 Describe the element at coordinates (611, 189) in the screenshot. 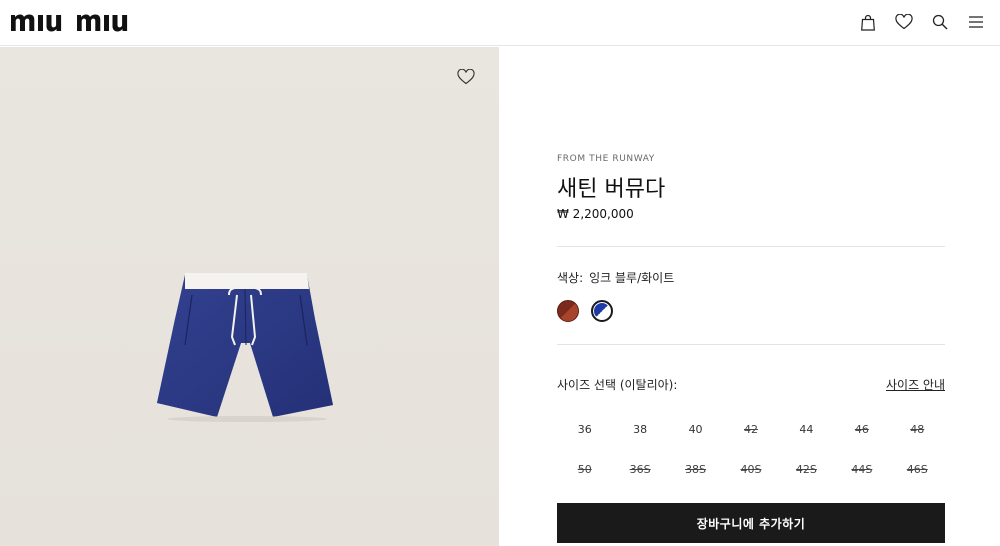

I see `product-title: 새틴 버뮤다` at that location.